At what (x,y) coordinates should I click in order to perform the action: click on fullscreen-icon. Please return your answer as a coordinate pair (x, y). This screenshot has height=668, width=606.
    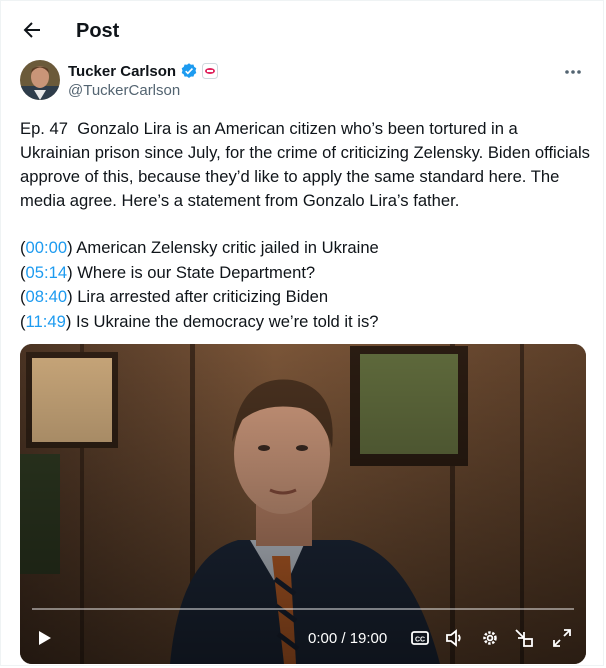
    Looking at the image, I should click on (562, 638).